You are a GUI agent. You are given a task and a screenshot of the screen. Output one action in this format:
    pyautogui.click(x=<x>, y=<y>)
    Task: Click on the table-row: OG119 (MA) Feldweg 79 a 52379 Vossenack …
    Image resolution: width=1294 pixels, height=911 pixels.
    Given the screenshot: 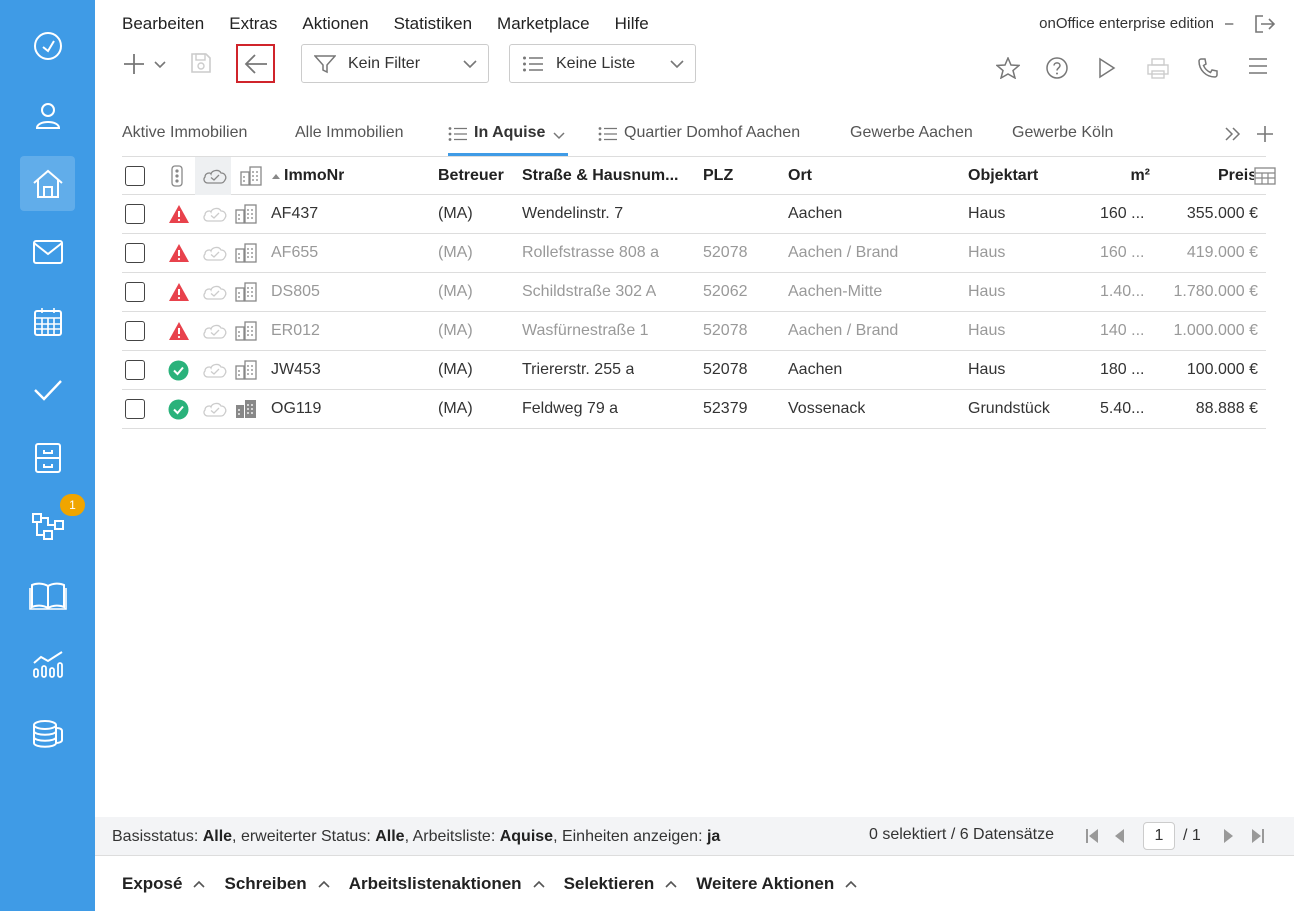 What is the action you would take?
    pyautogui.click(x=694, y=409)
    